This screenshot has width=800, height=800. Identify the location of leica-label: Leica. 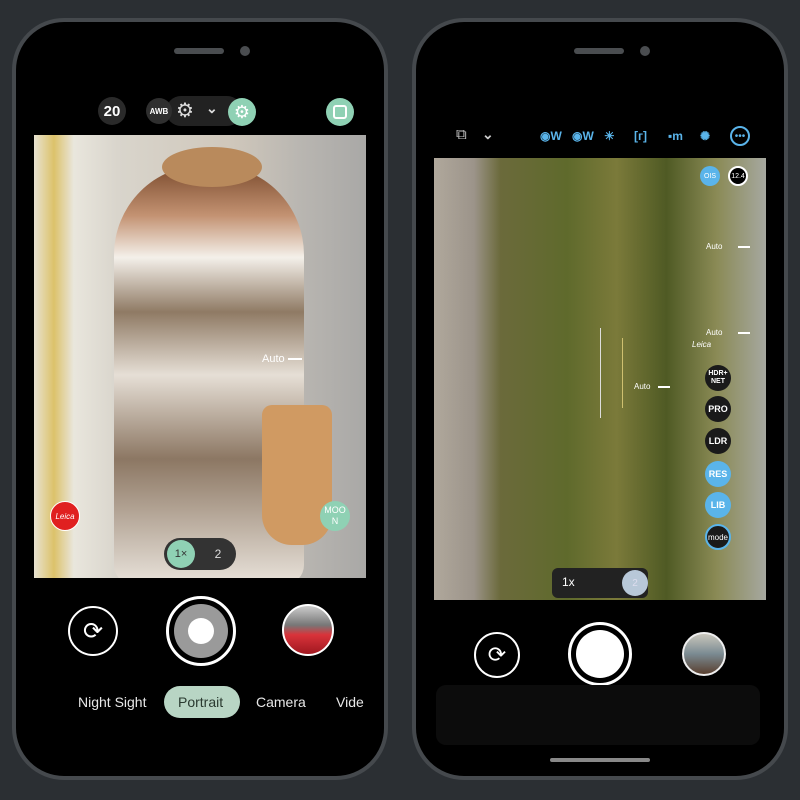
(65, 516).